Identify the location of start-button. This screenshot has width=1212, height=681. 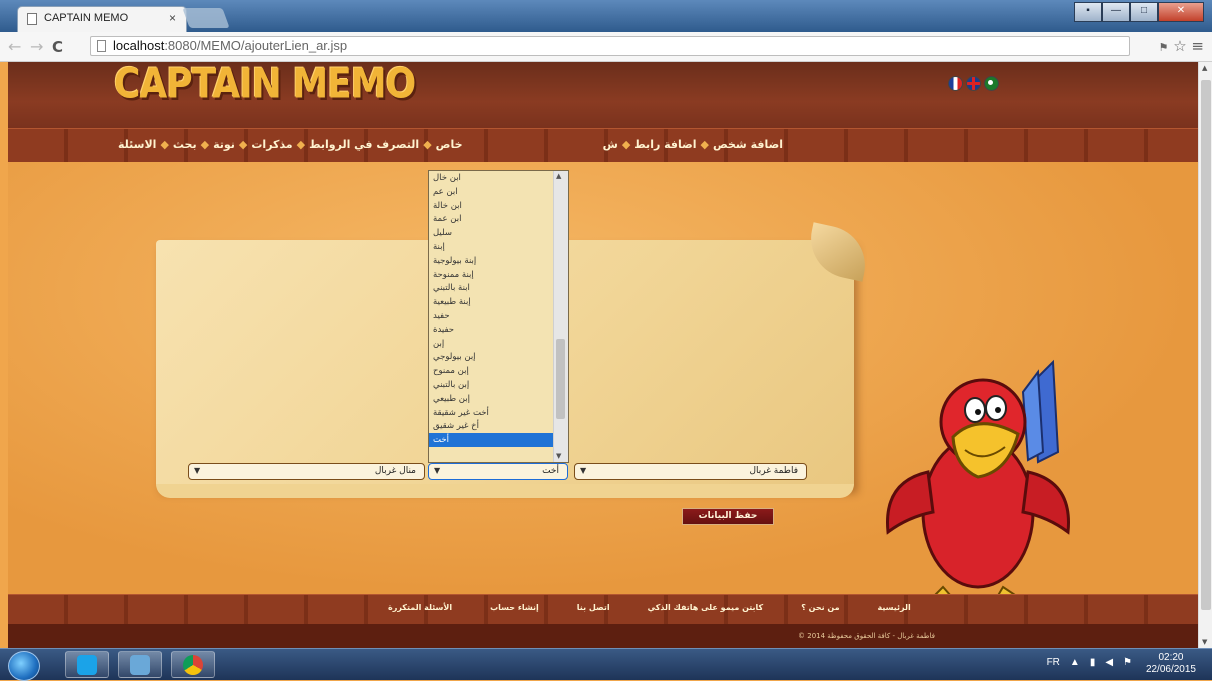
(24, 666).